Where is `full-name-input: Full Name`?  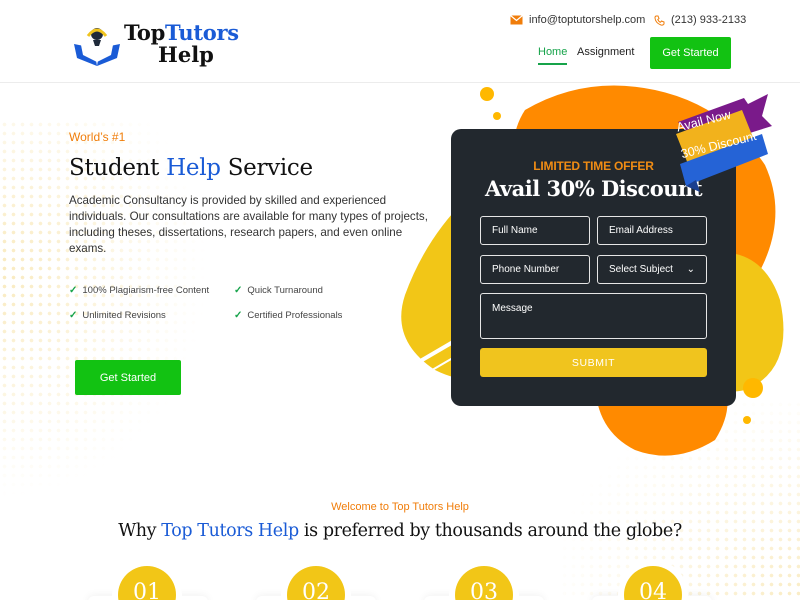 full-name-input: Full Name is located at coordinates (535, 230).